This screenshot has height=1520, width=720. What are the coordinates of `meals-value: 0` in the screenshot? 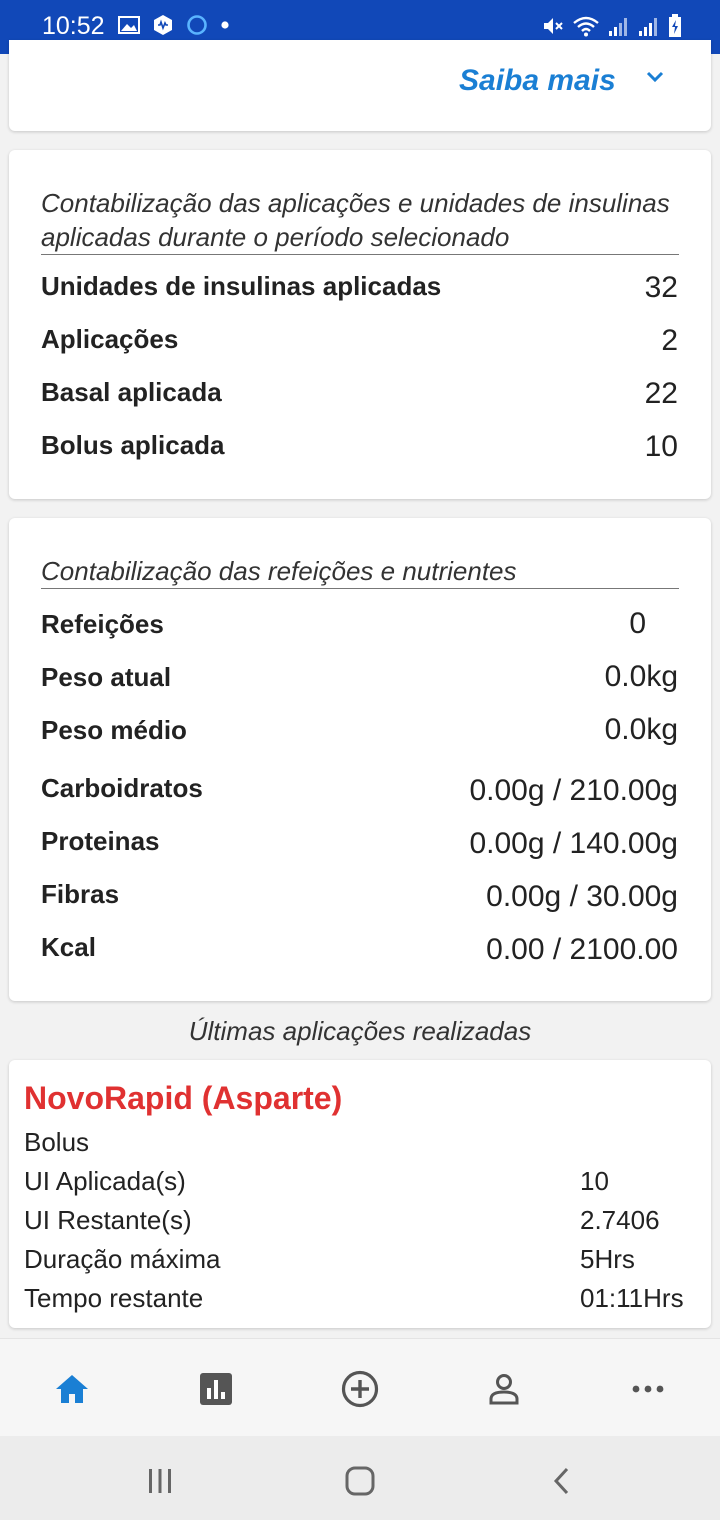 It's located at (637, 623).